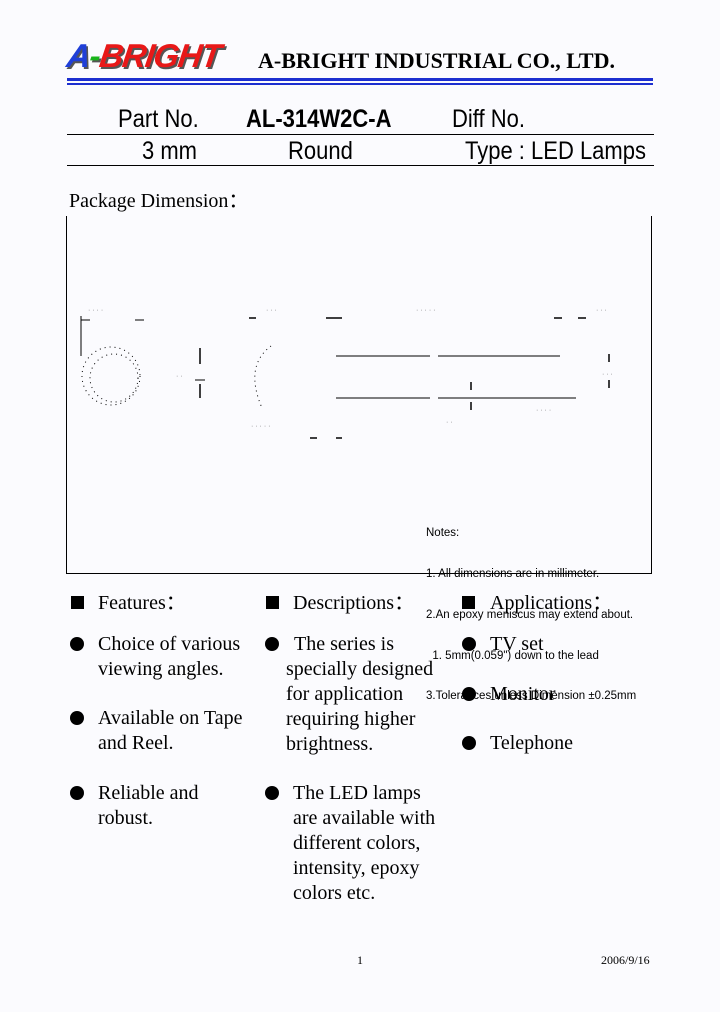  I want to click on size-value: 3 mm, so click(169, 151).